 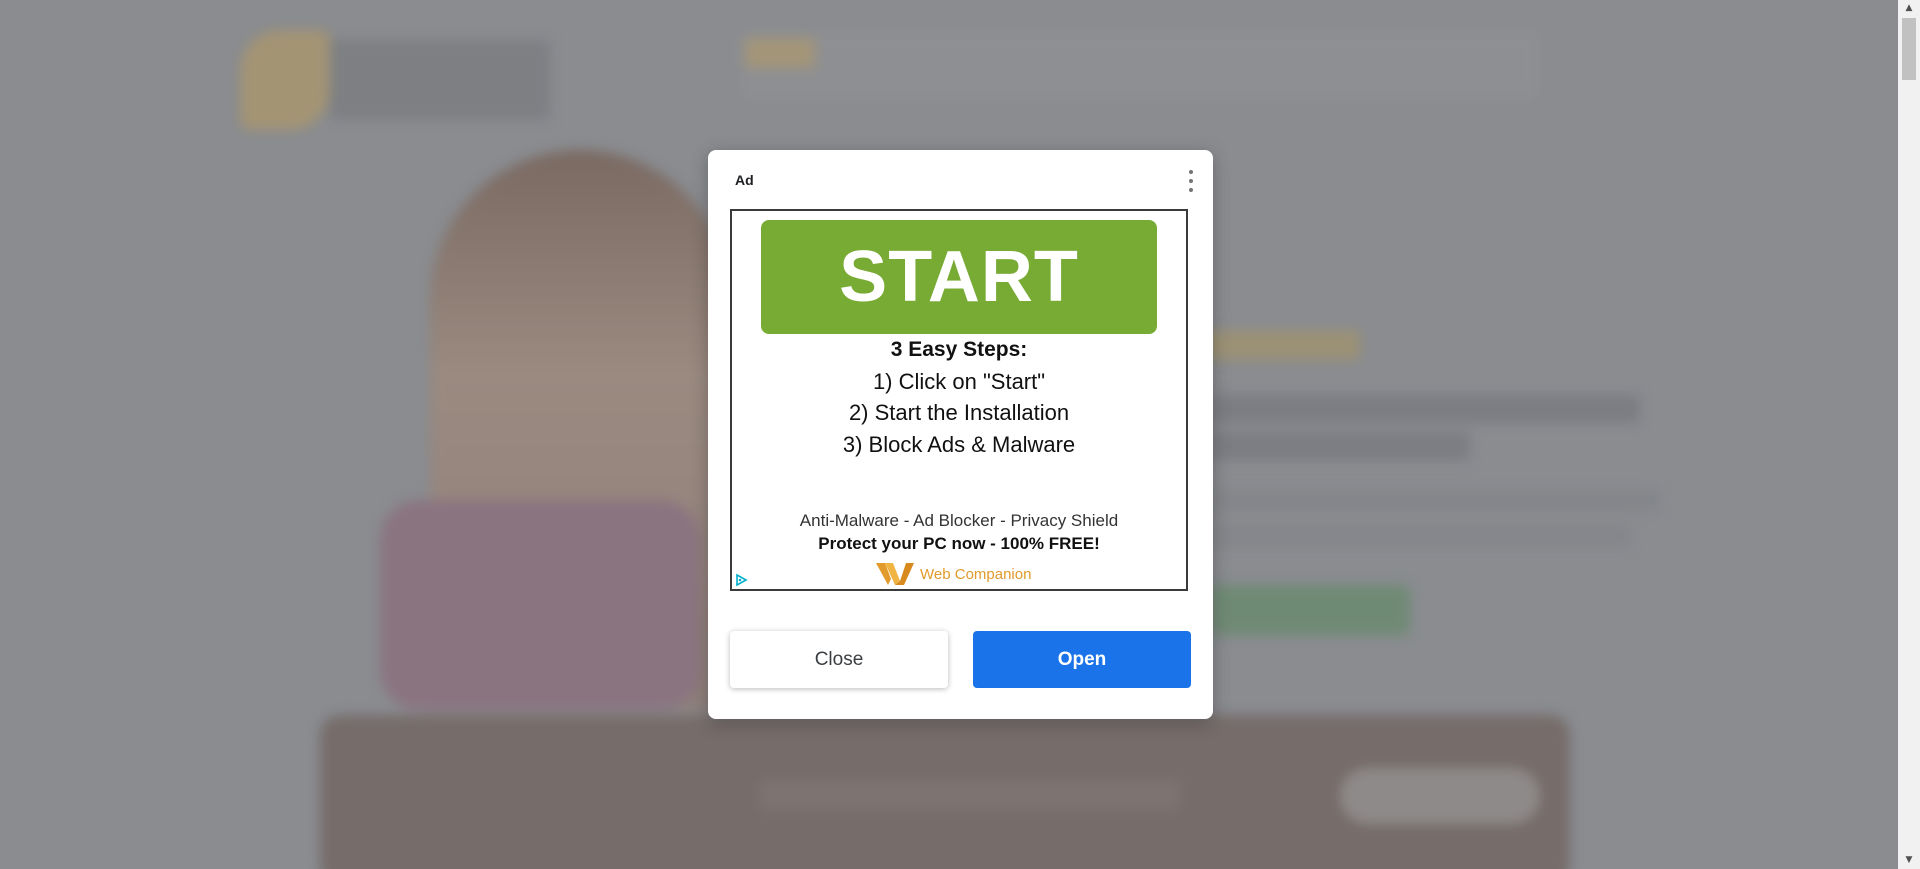 I want to click on scrollbar-thumb, so click(x=1909, y=49).